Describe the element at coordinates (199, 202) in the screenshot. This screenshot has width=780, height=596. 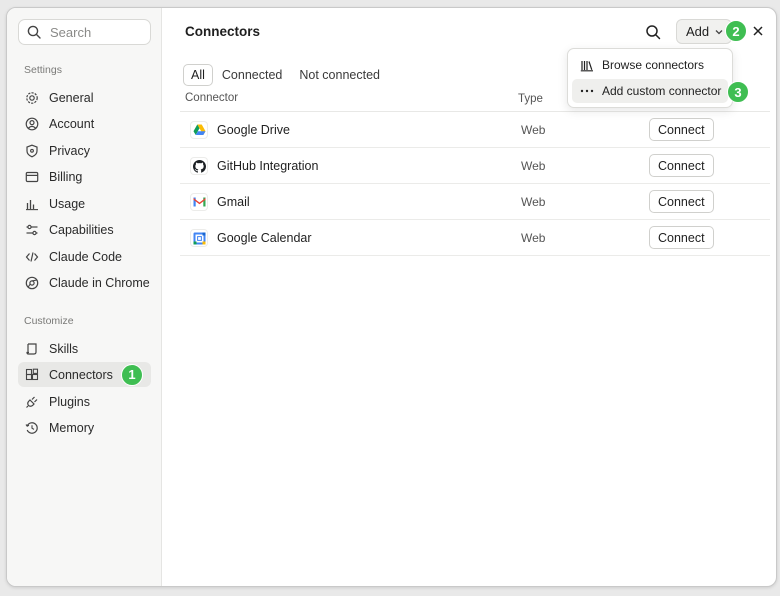
I see `gmail-icon` at that location.